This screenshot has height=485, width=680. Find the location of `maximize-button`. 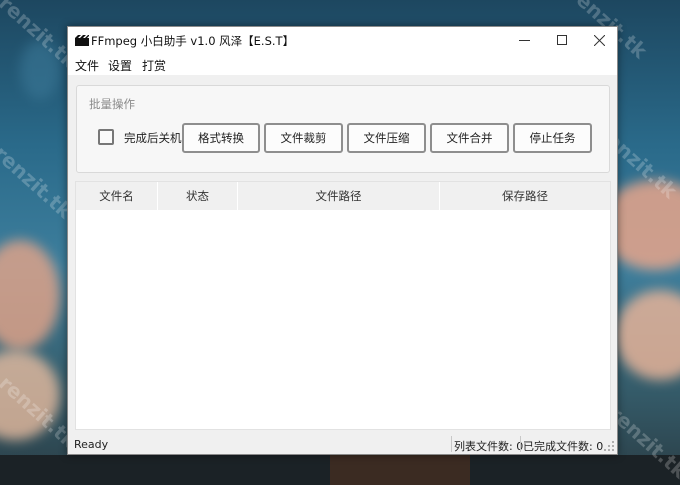

maximize-button is located at coordinates (562, 40).